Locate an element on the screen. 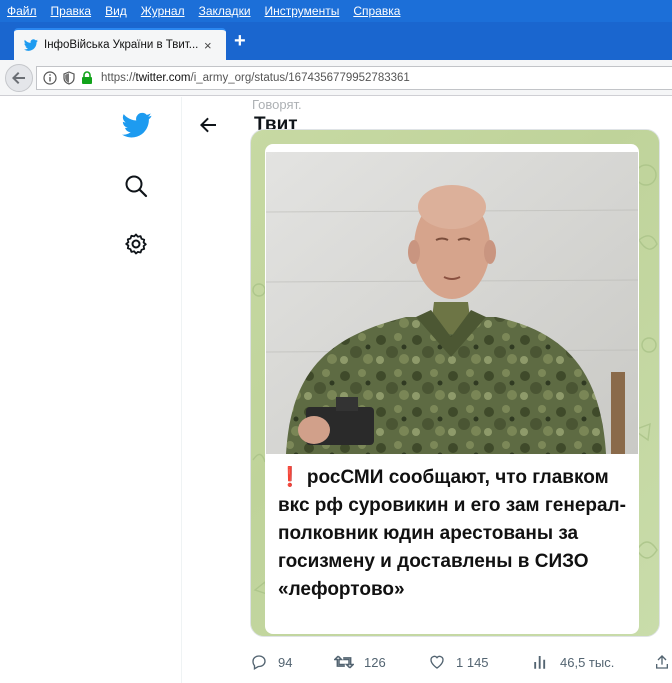 The width and height of the screenshot is (672, 683). tweet-actions: 94 126 1 145 46,5 тыс. is located at coordinates (461, 662).